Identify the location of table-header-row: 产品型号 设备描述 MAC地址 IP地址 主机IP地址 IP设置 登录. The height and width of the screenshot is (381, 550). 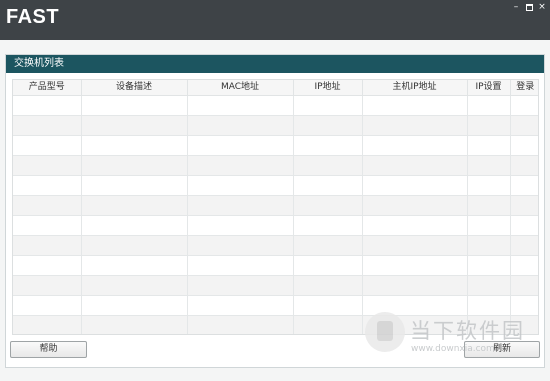
(275, 88).